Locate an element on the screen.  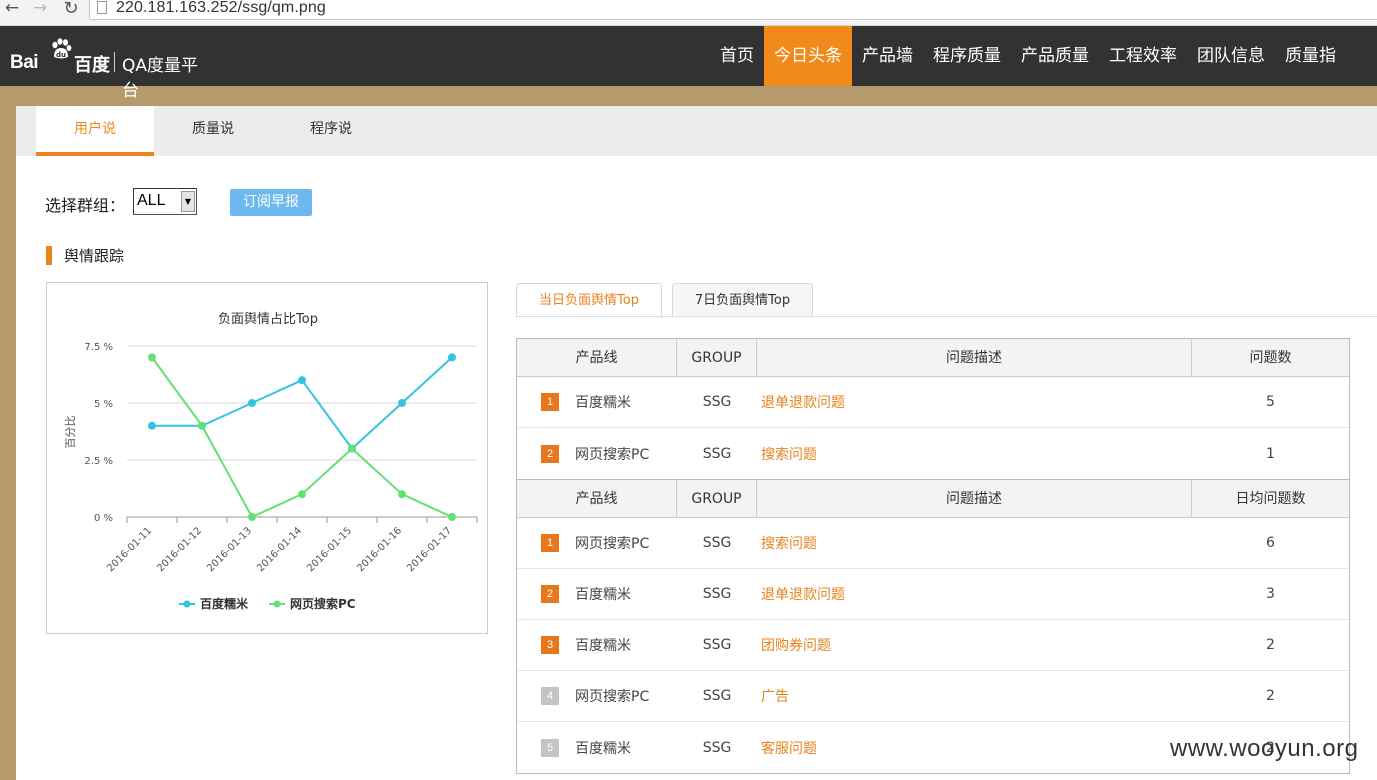
x-tick-label: 2016-01-15 is located at coordinates (329, 549).